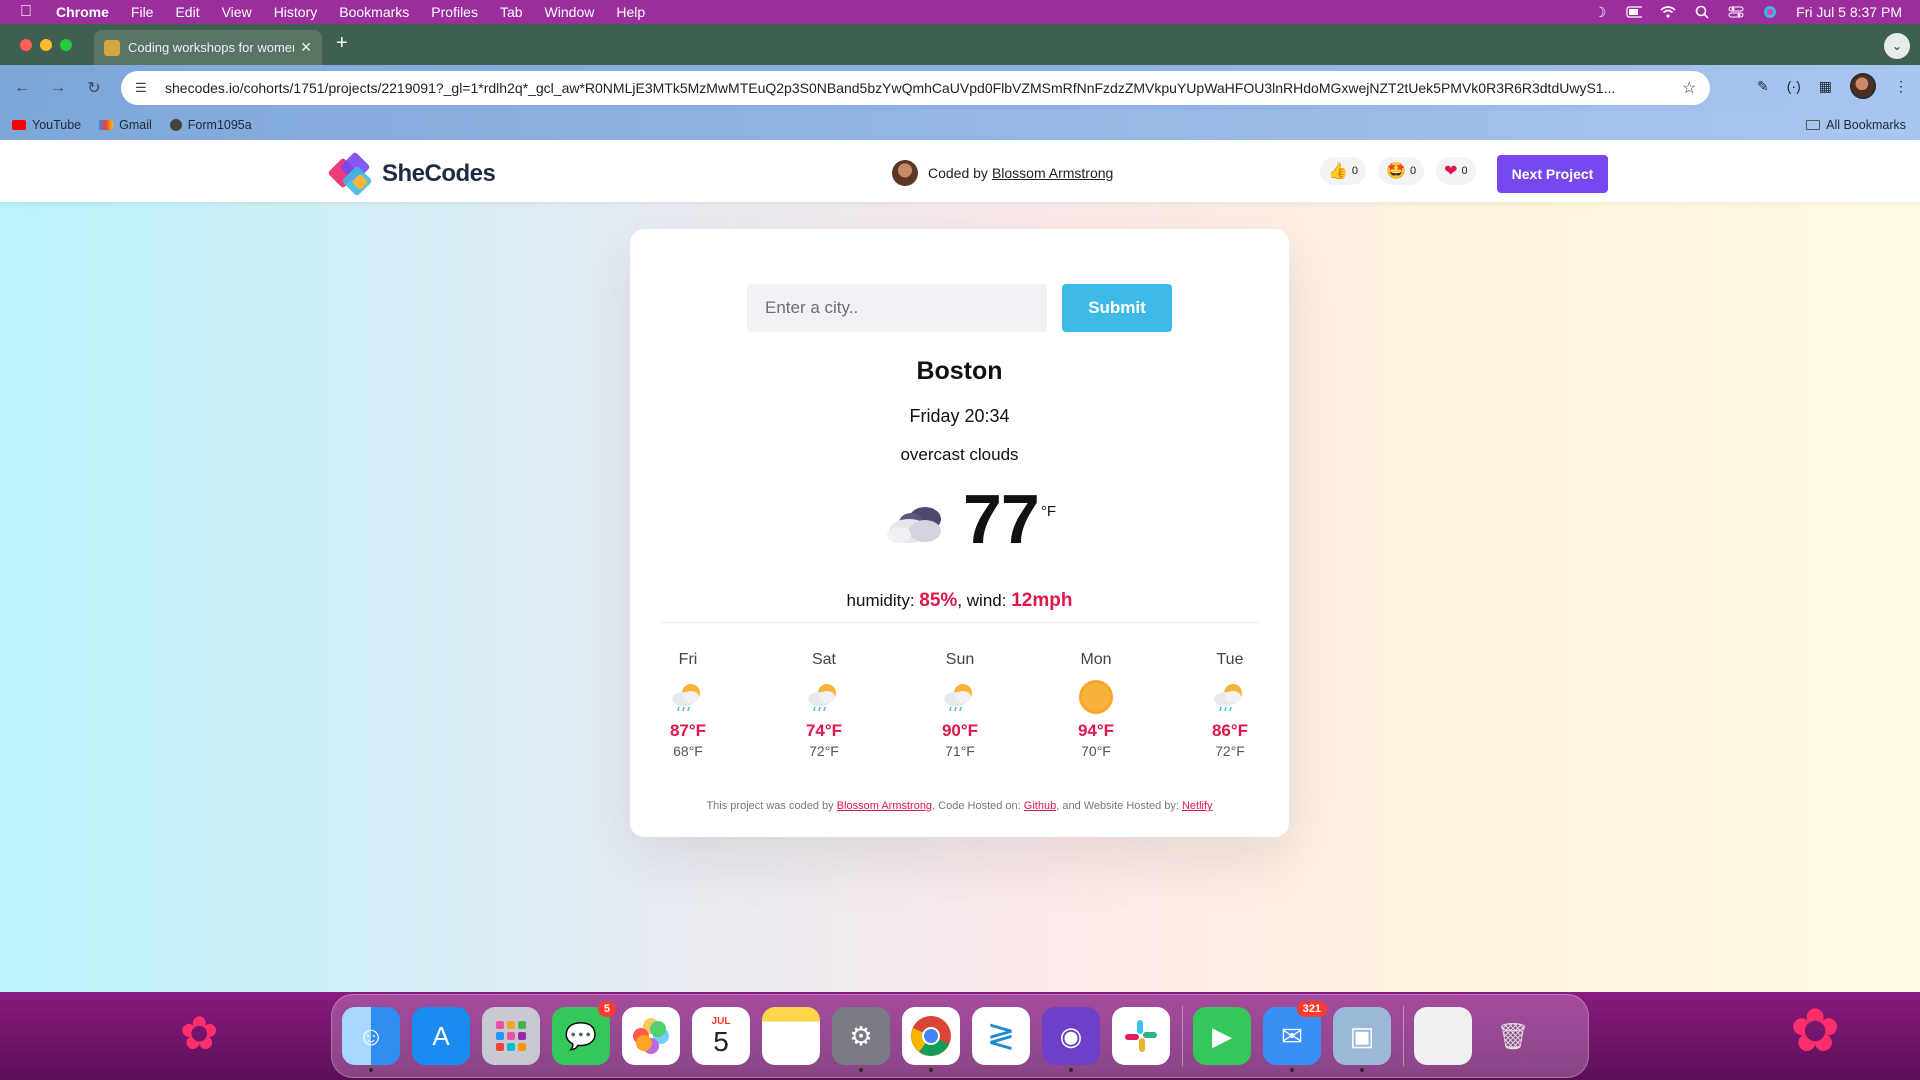 The height and width of the screenshot is (1080, 1920). I want to click on author-link: Blossom Armstrong, so click(1052, 173).